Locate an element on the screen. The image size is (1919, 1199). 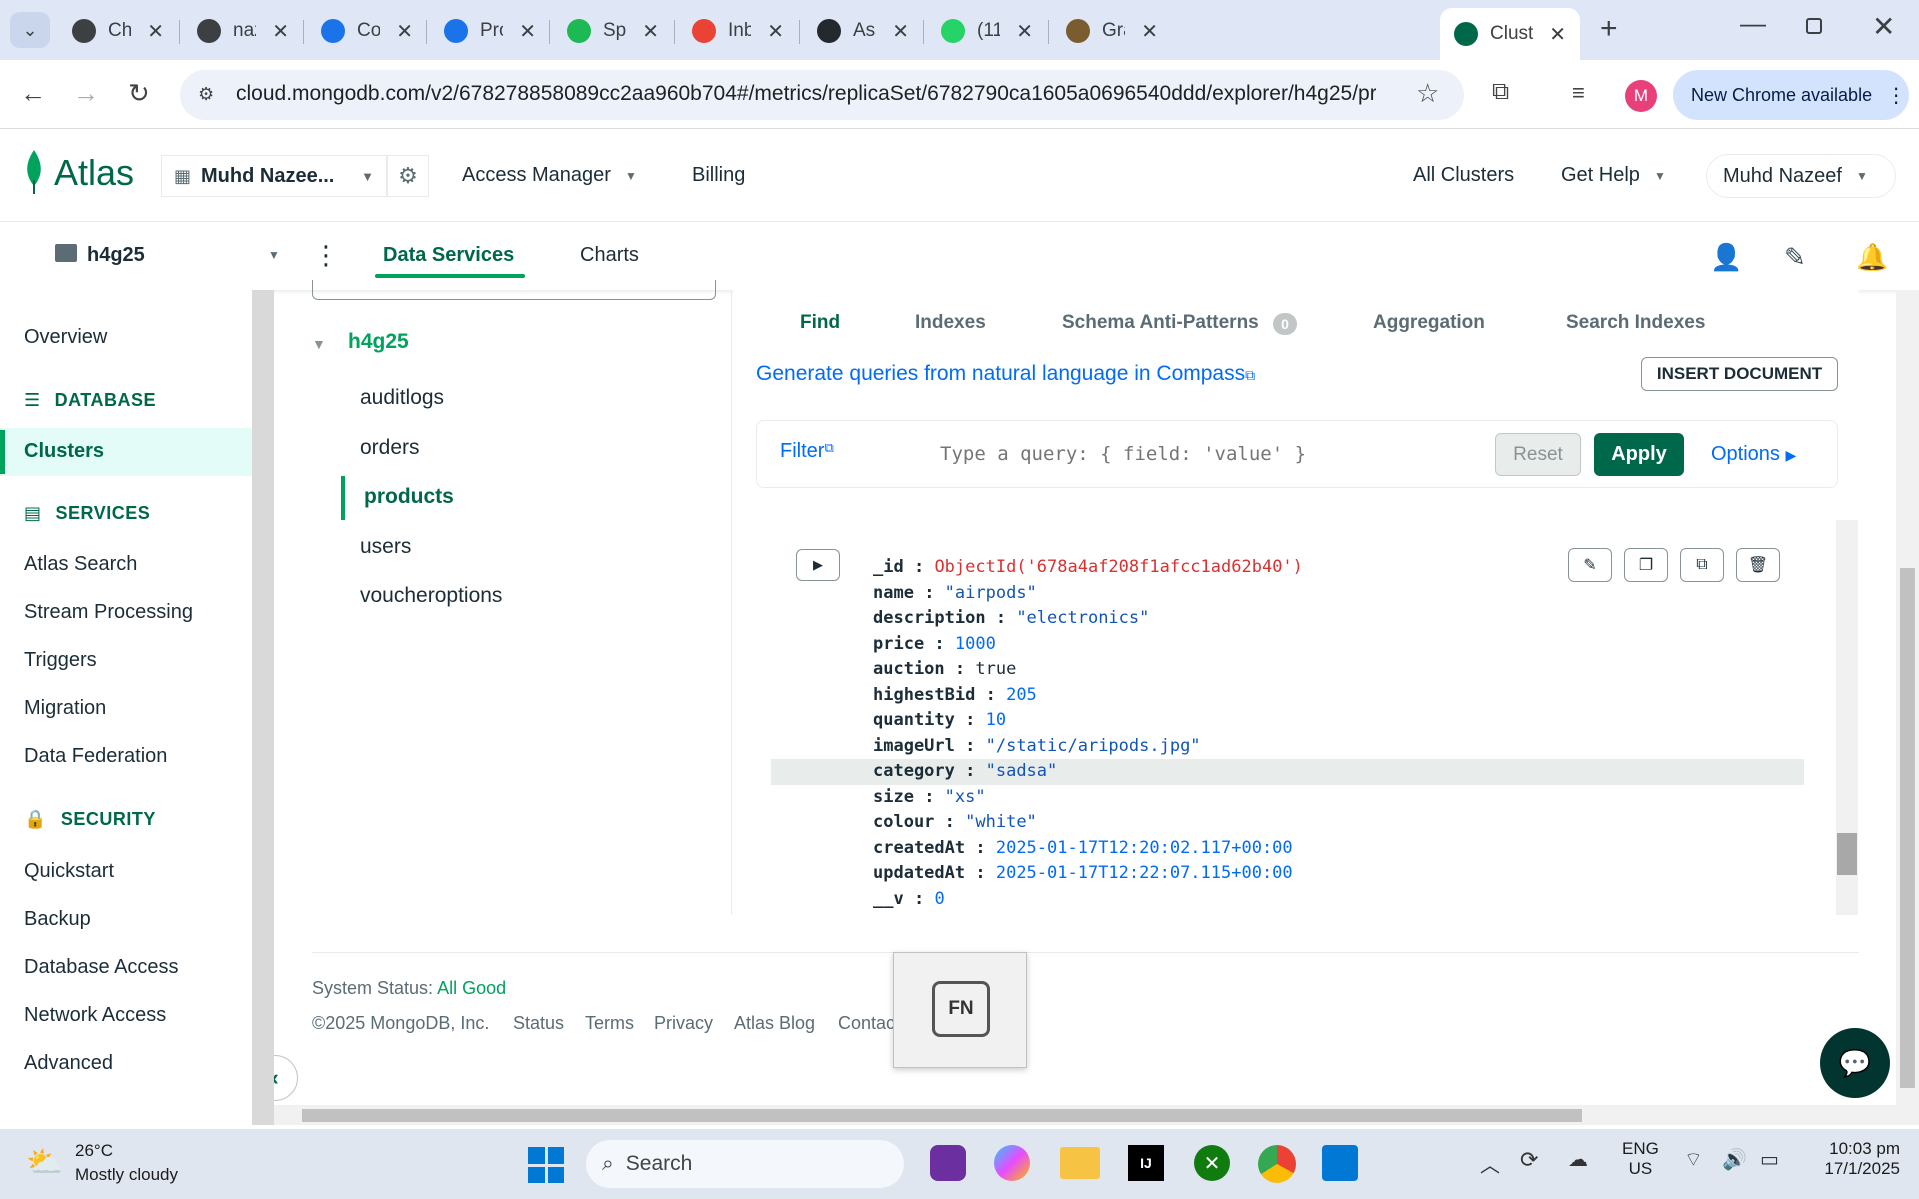
notifications-bell-icon: 🔔 is located at coordinates (1872, 257).